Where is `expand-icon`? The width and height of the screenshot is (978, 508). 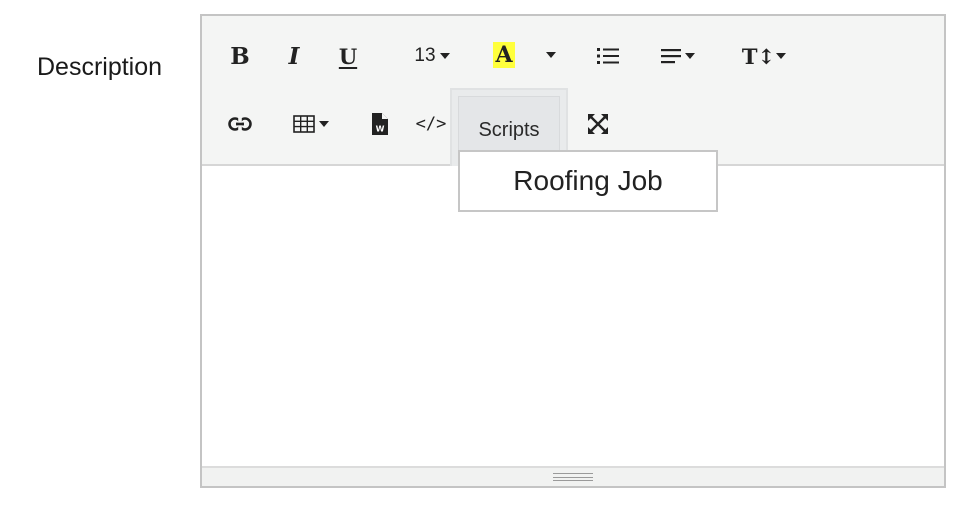 expand-icon is located at coordinates (598, 124).